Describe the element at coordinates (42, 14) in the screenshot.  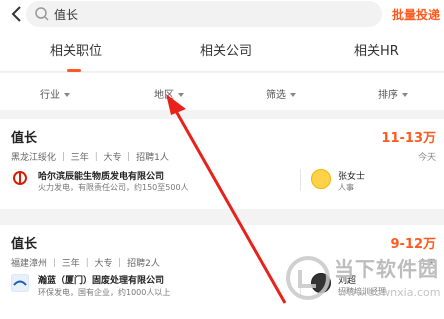
I see `search-icon` at that location.